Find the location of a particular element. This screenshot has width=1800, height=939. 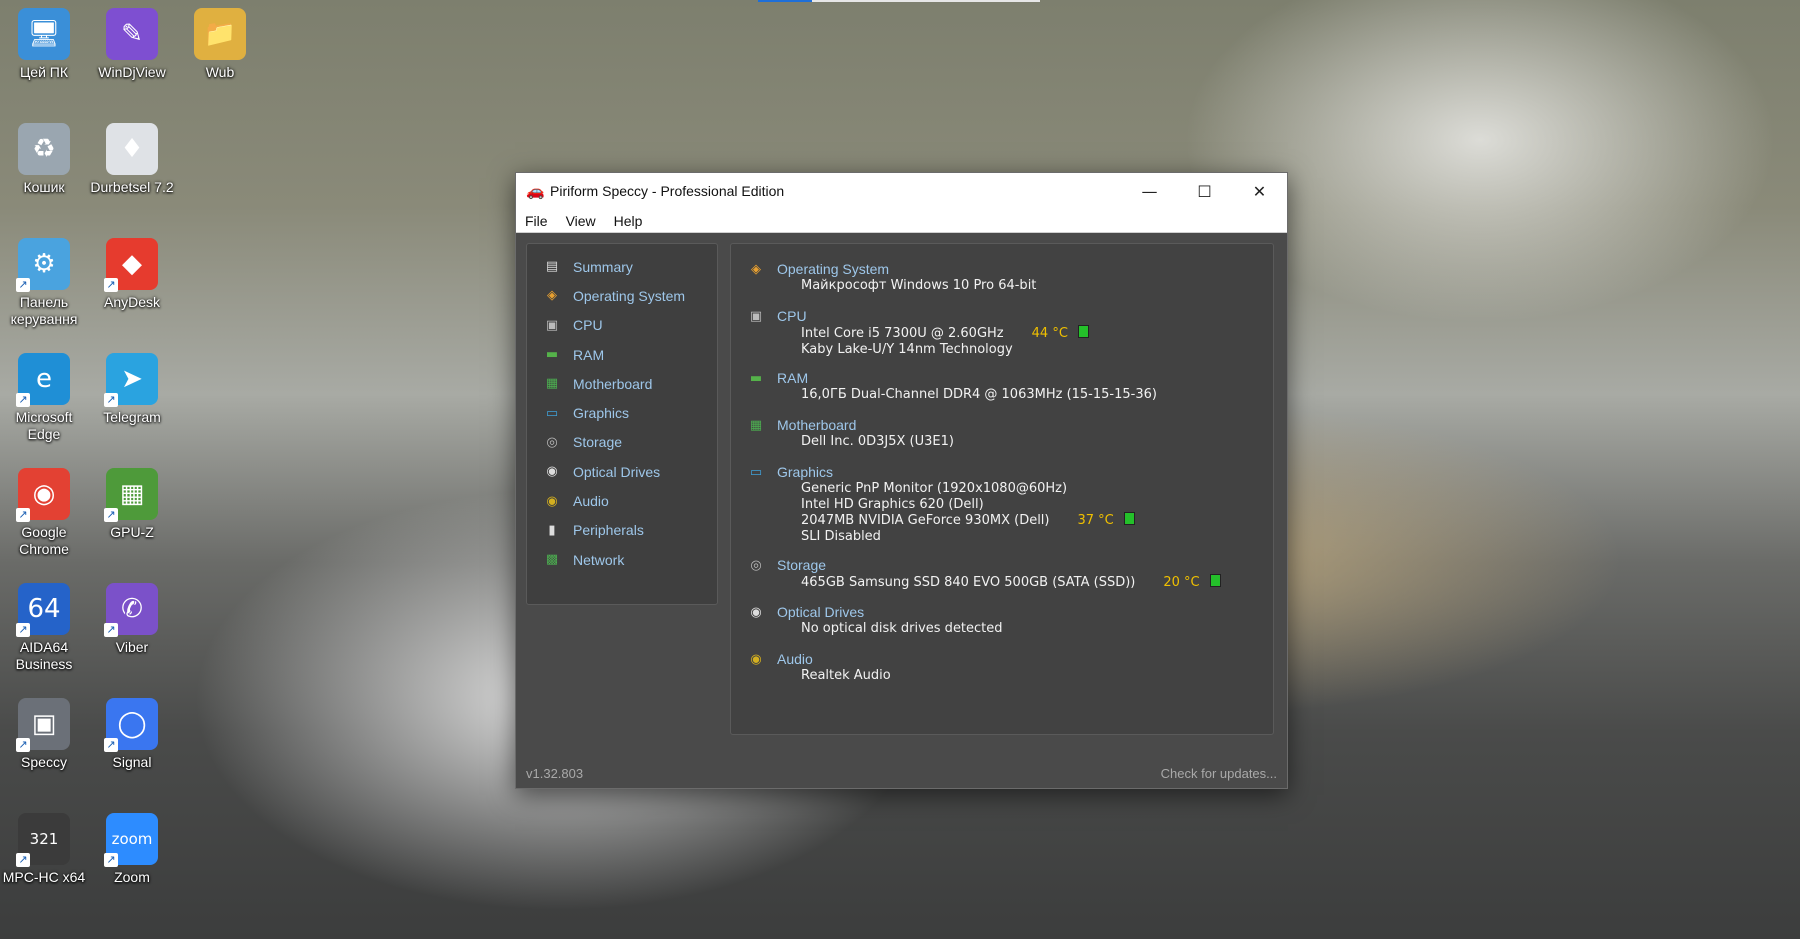

desktop-icon-label: Microsoft Edge is located at coordinates (44, 425).